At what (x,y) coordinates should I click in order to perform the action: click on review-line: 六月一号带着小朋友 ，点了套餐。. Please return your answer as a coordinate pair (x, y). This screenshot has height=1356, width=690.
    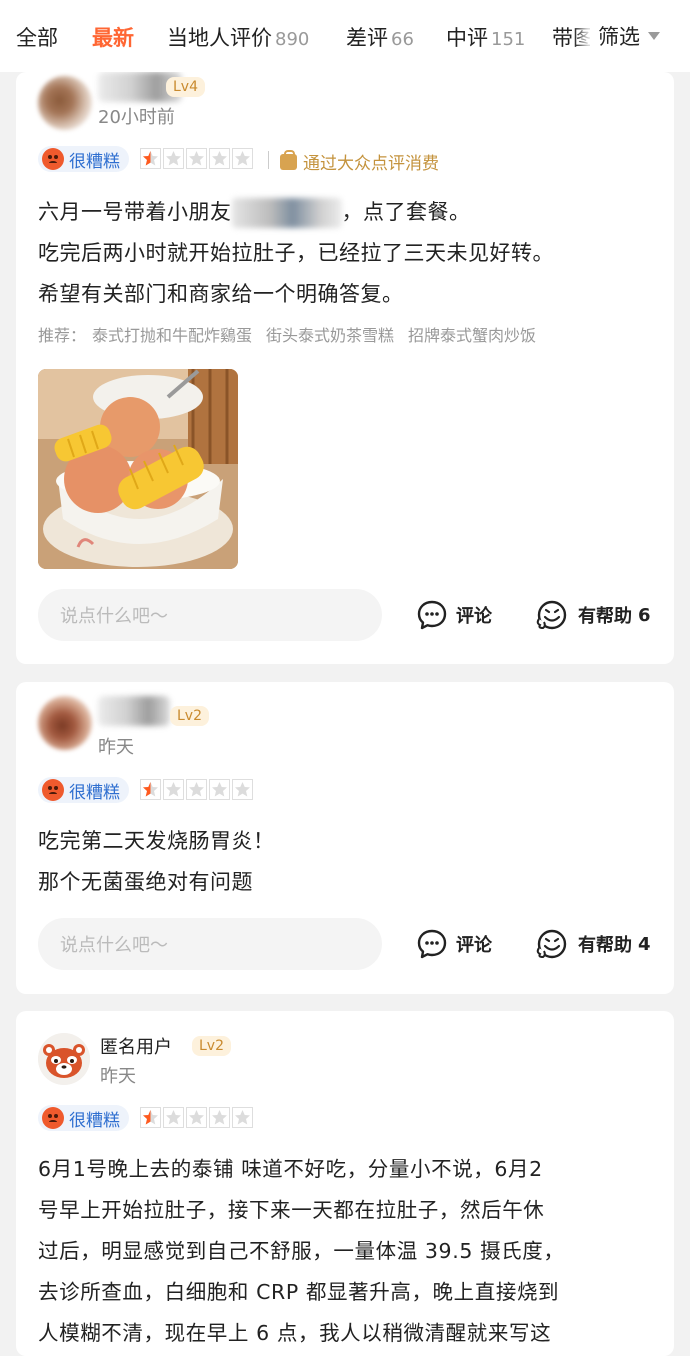
    Looking at the image, I should click on (346, 212).